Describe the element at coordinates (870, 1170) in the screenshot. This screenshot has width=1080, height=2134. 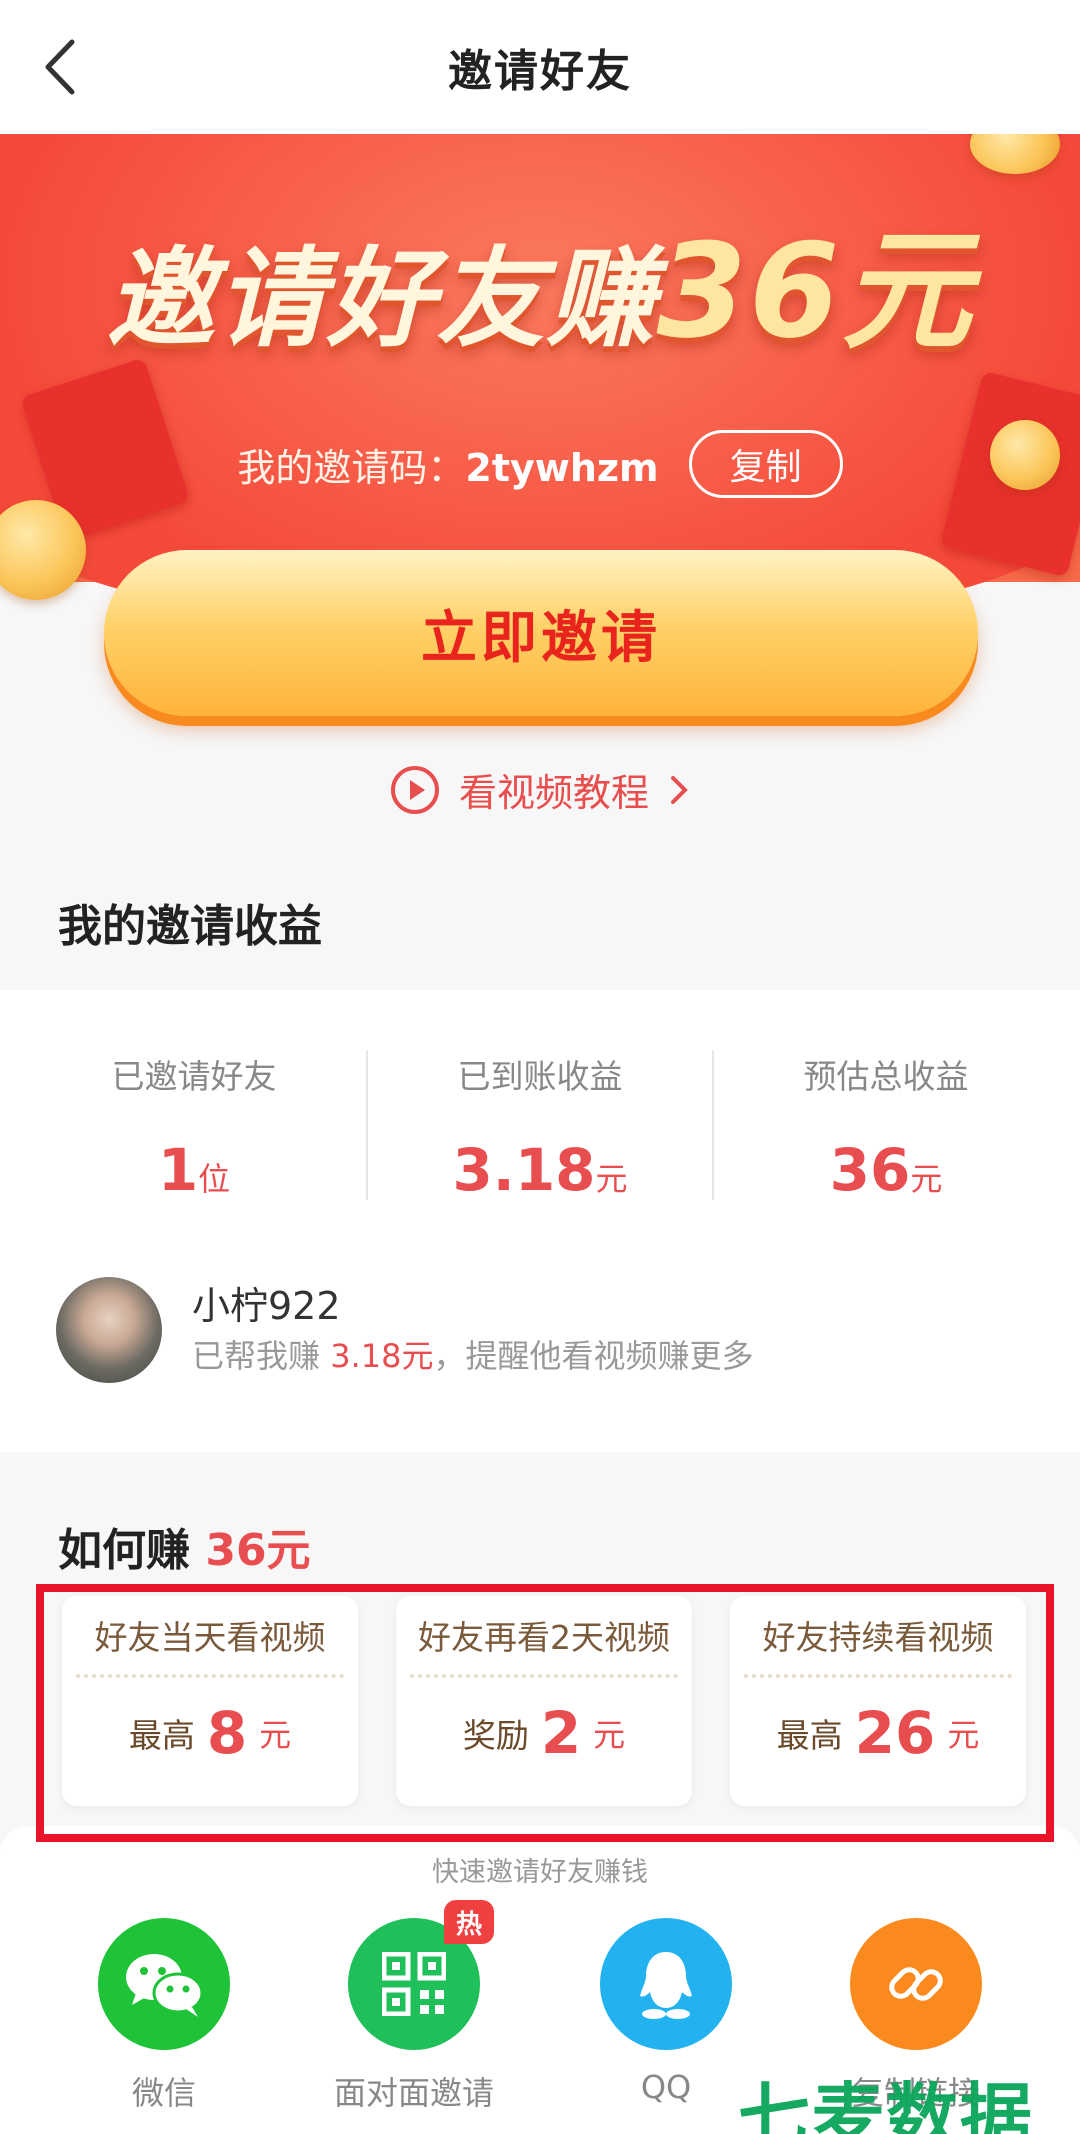
I see `stat-number: 36` at that location.